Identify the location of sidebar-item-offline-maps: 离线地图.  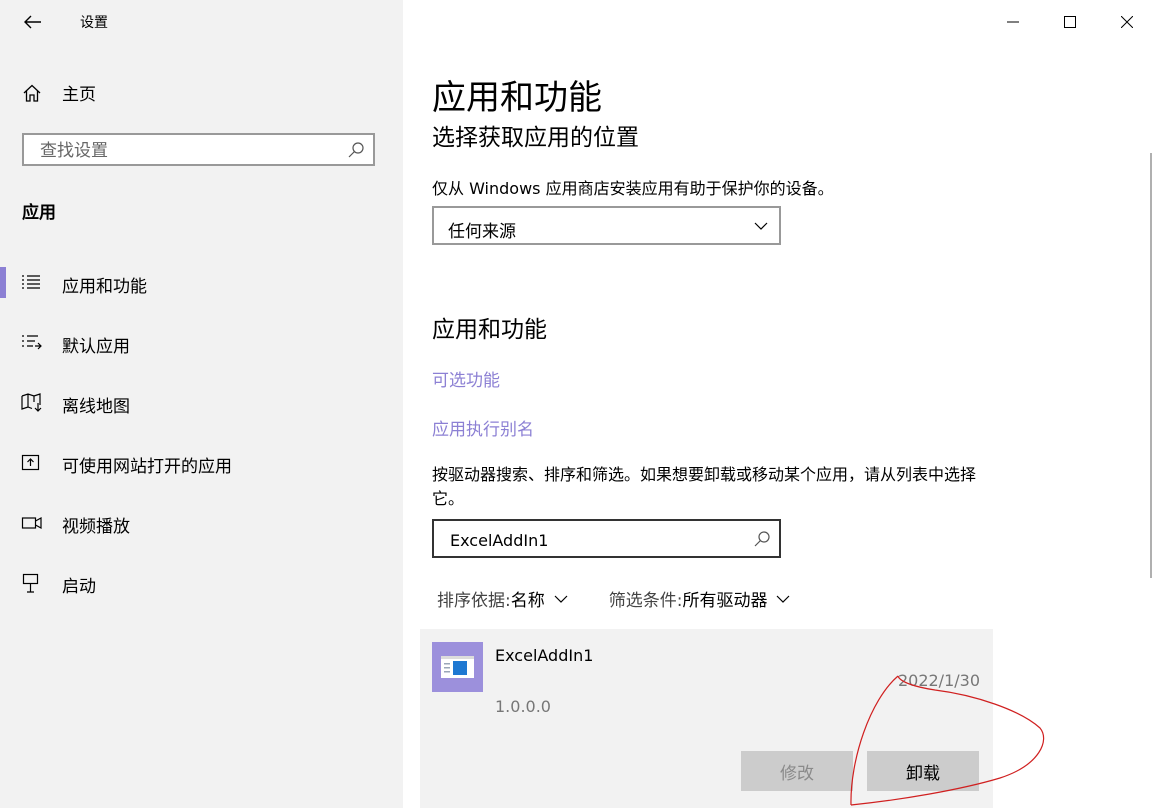
(201, 403).